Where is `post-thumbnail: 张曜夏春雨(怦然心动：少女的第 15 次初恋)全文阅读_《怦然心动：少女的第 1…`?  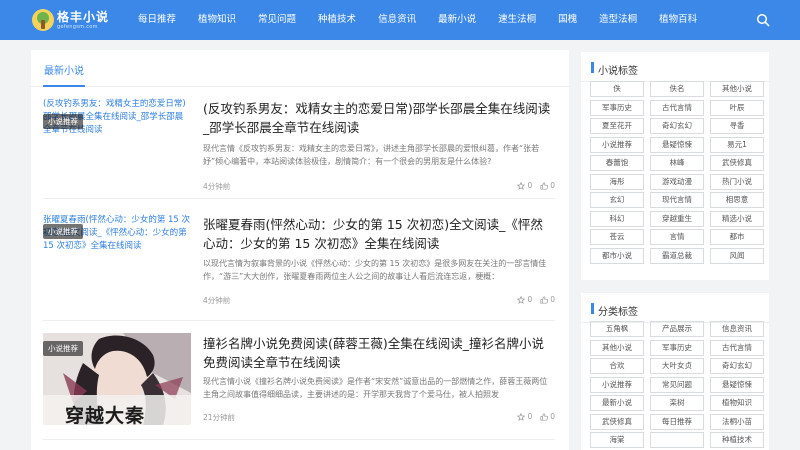
post-thumbnail: 张曜夏春雨(怦然心动：少女的第 15 次初恋)全文阅读_《怦然心动：少女的第 1… is located at coordinates (117, 260).